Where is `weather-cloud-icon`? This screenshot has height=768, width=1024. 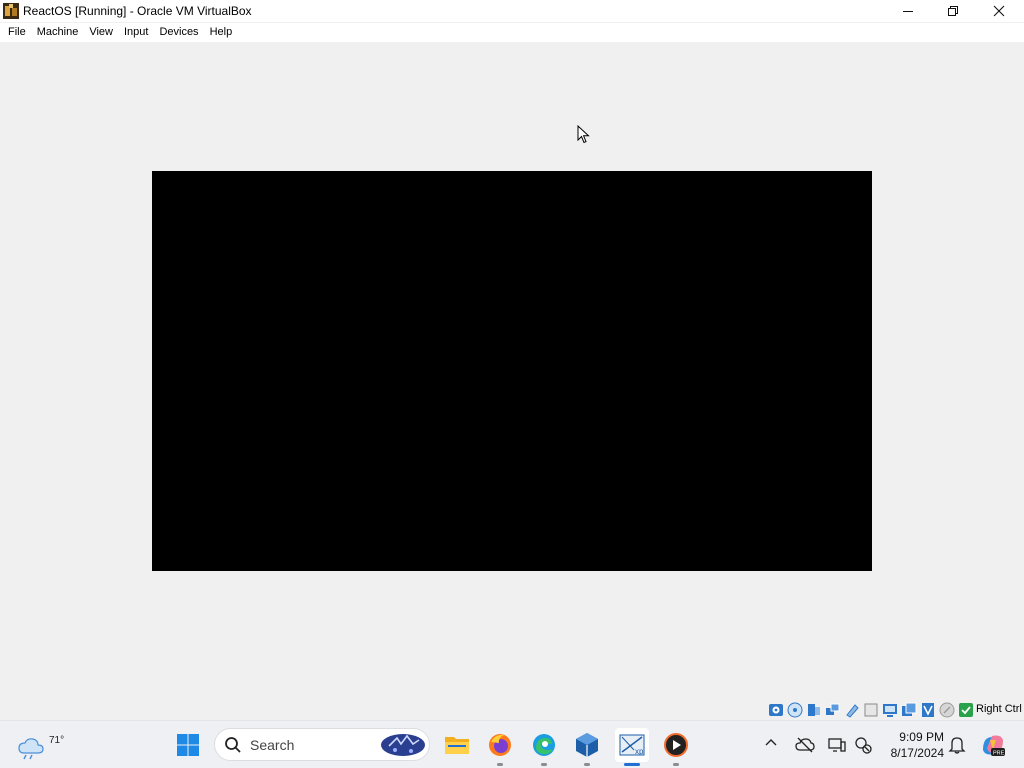
weather-cloud-icon is located at coordinates (31, 749).